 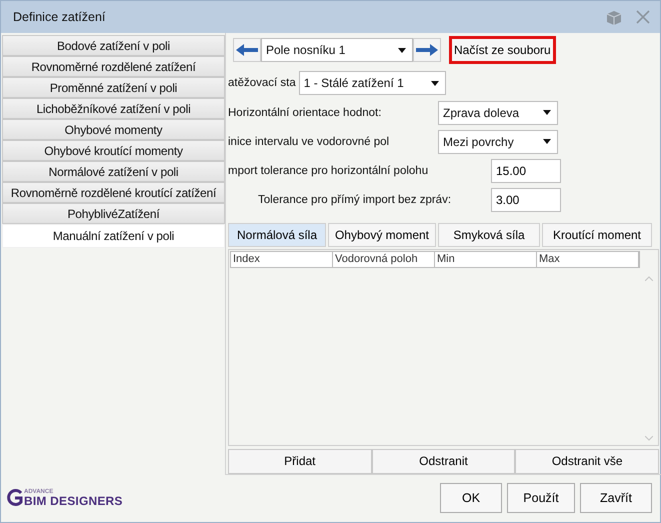 I want to click on field-label: Tolerance pro přímý import bez zpráv:, so click(x=355, y=200).